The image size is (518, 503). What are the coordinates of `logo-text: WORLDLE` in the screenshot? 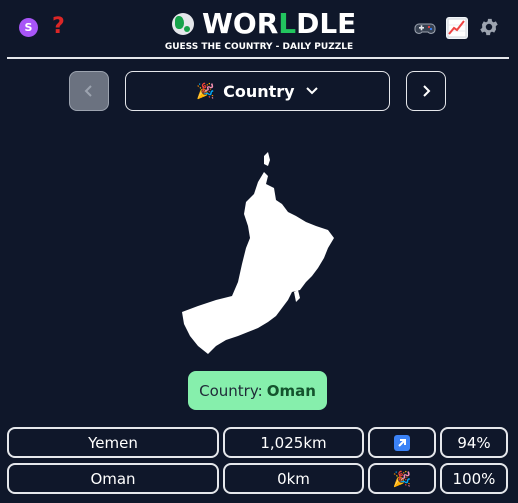 It's located at (279, 24).